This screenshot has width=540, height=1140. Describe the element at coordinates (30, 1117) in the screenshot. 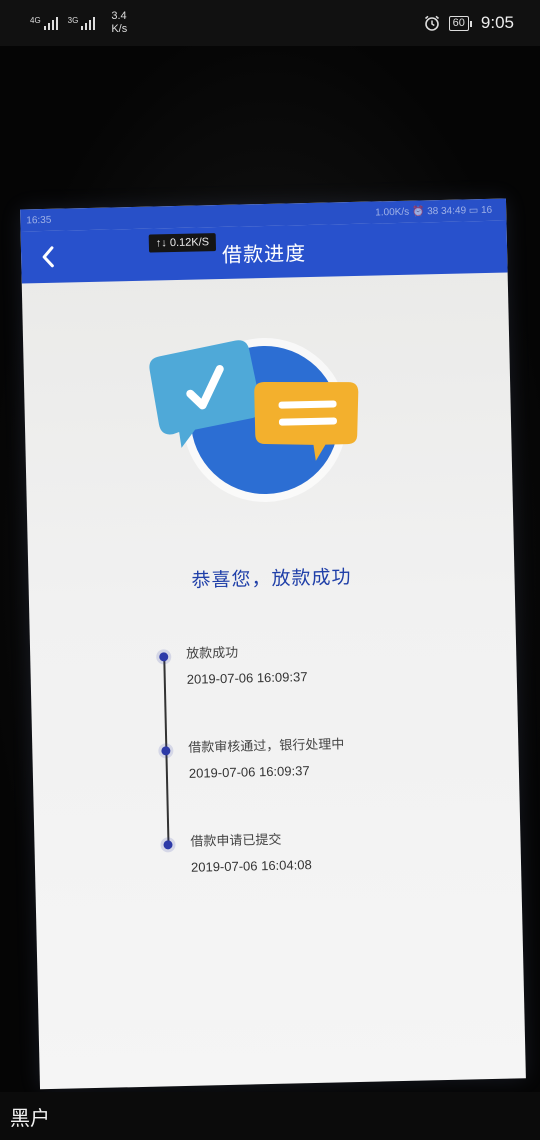

I see `caption-label: 黑户` at that location.